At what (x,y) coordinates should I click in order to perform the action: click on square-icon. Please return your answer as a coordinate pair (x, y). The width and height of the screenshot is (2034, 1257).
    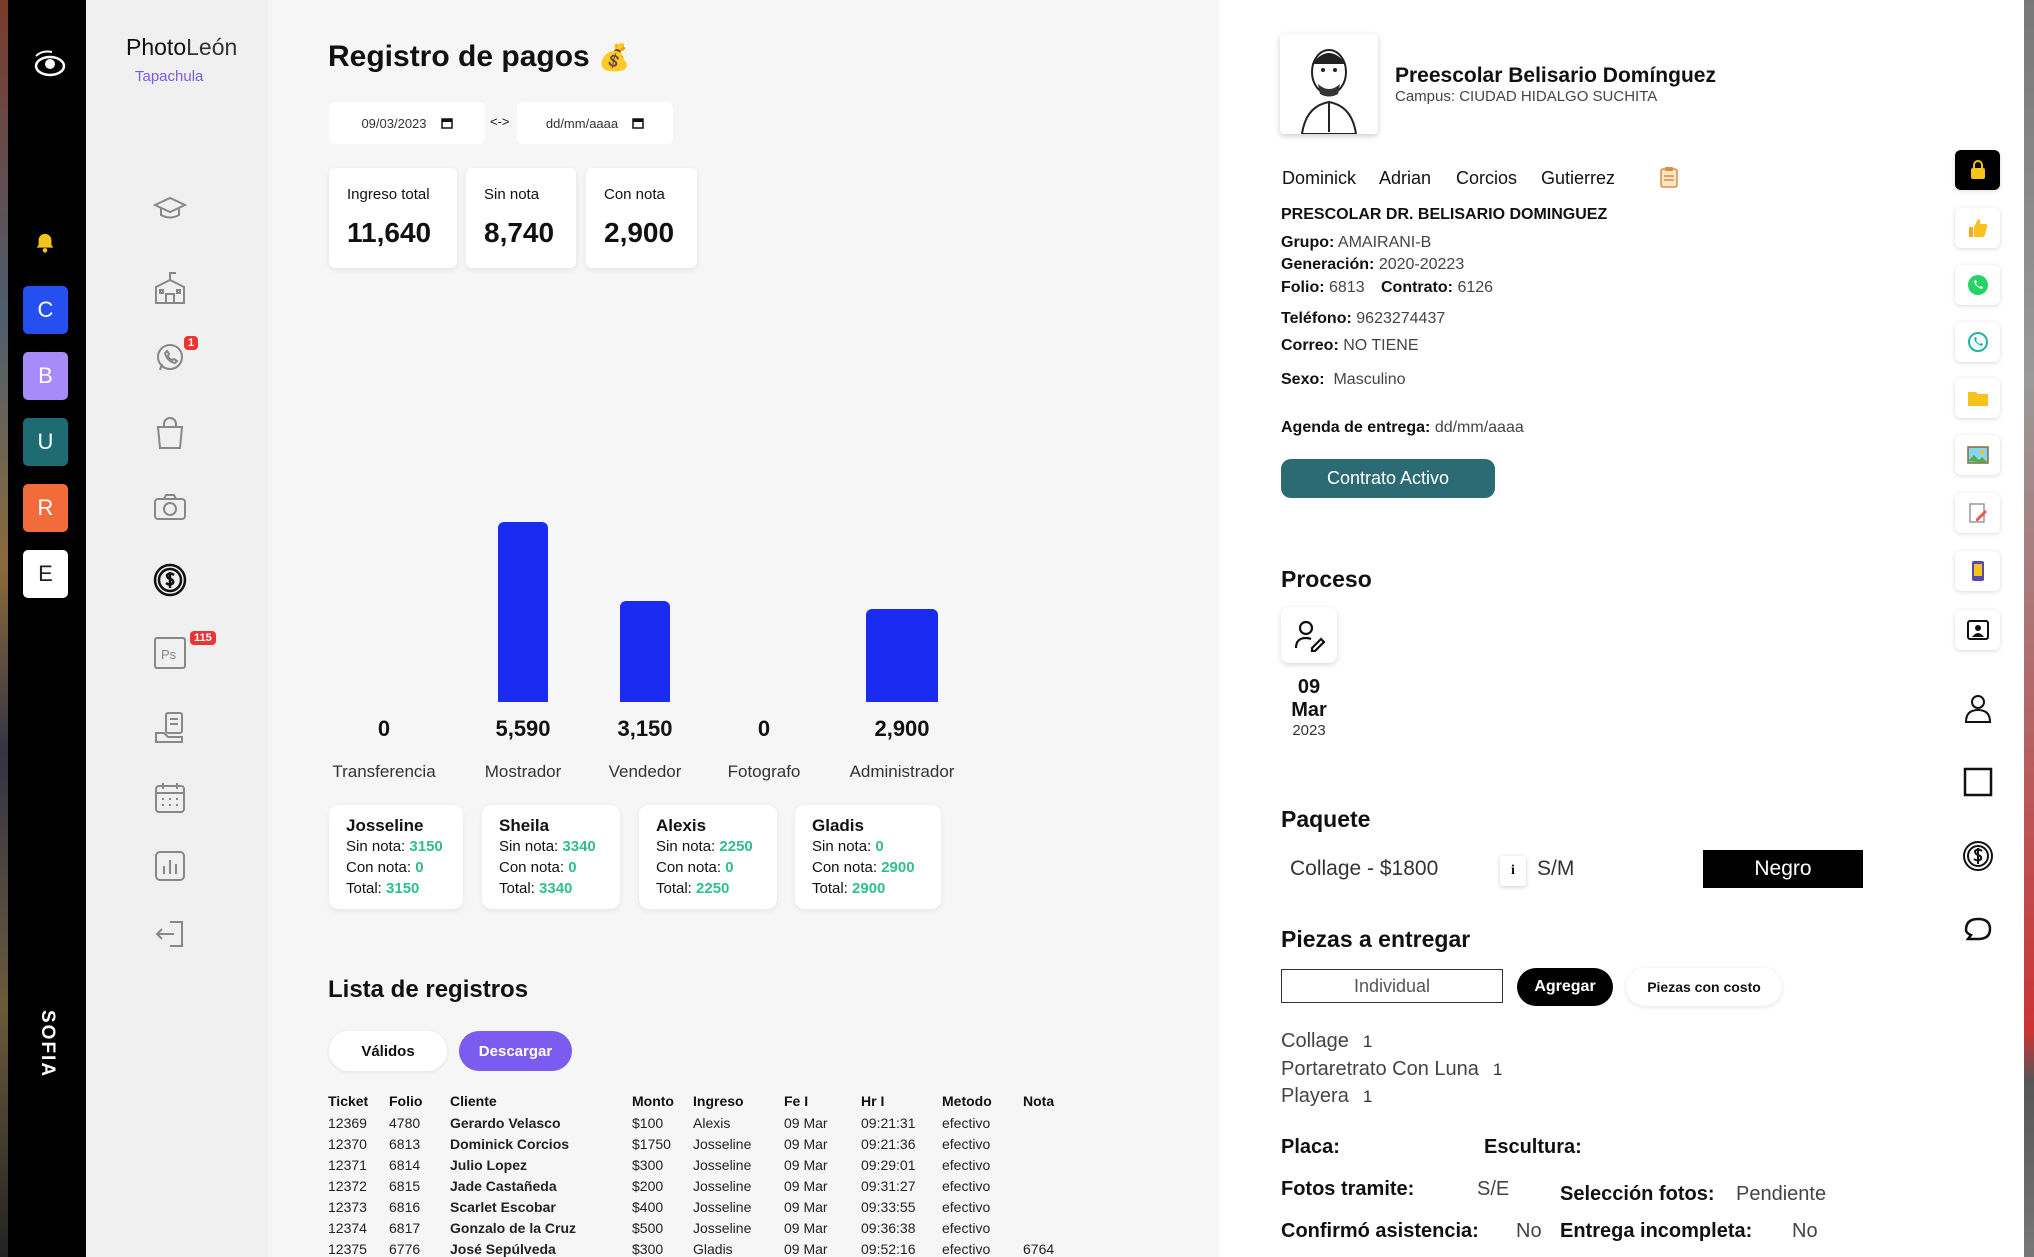
    Looking at the image, I should click on (1978, 782).